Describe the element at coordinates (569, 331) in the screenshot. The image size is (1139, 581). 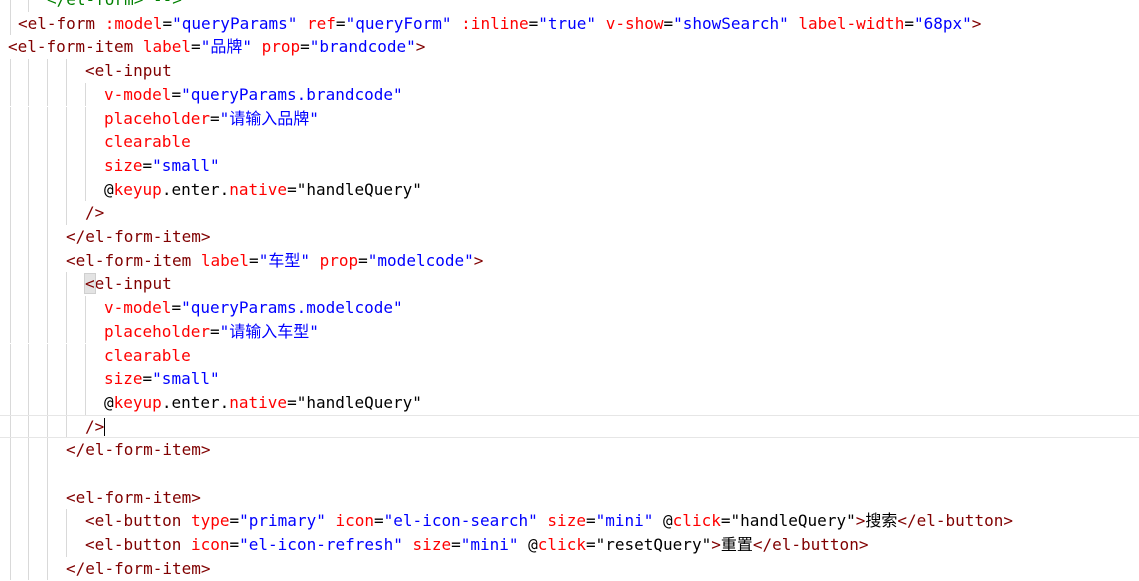
I see `code-line: placeholder="请输入车型"` at that location.